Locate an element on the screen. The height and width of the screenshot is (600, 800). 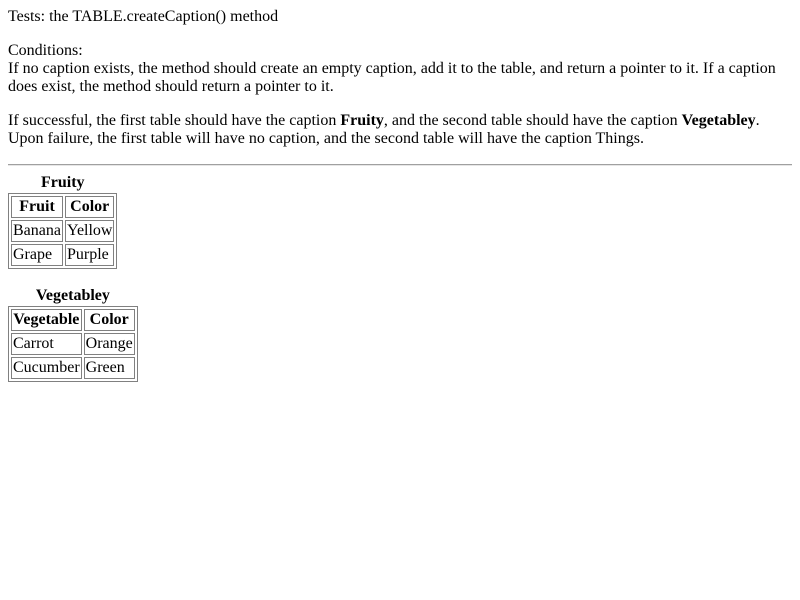
expectation-second-caption: Vegetabley is located at coordinates (718, 120).